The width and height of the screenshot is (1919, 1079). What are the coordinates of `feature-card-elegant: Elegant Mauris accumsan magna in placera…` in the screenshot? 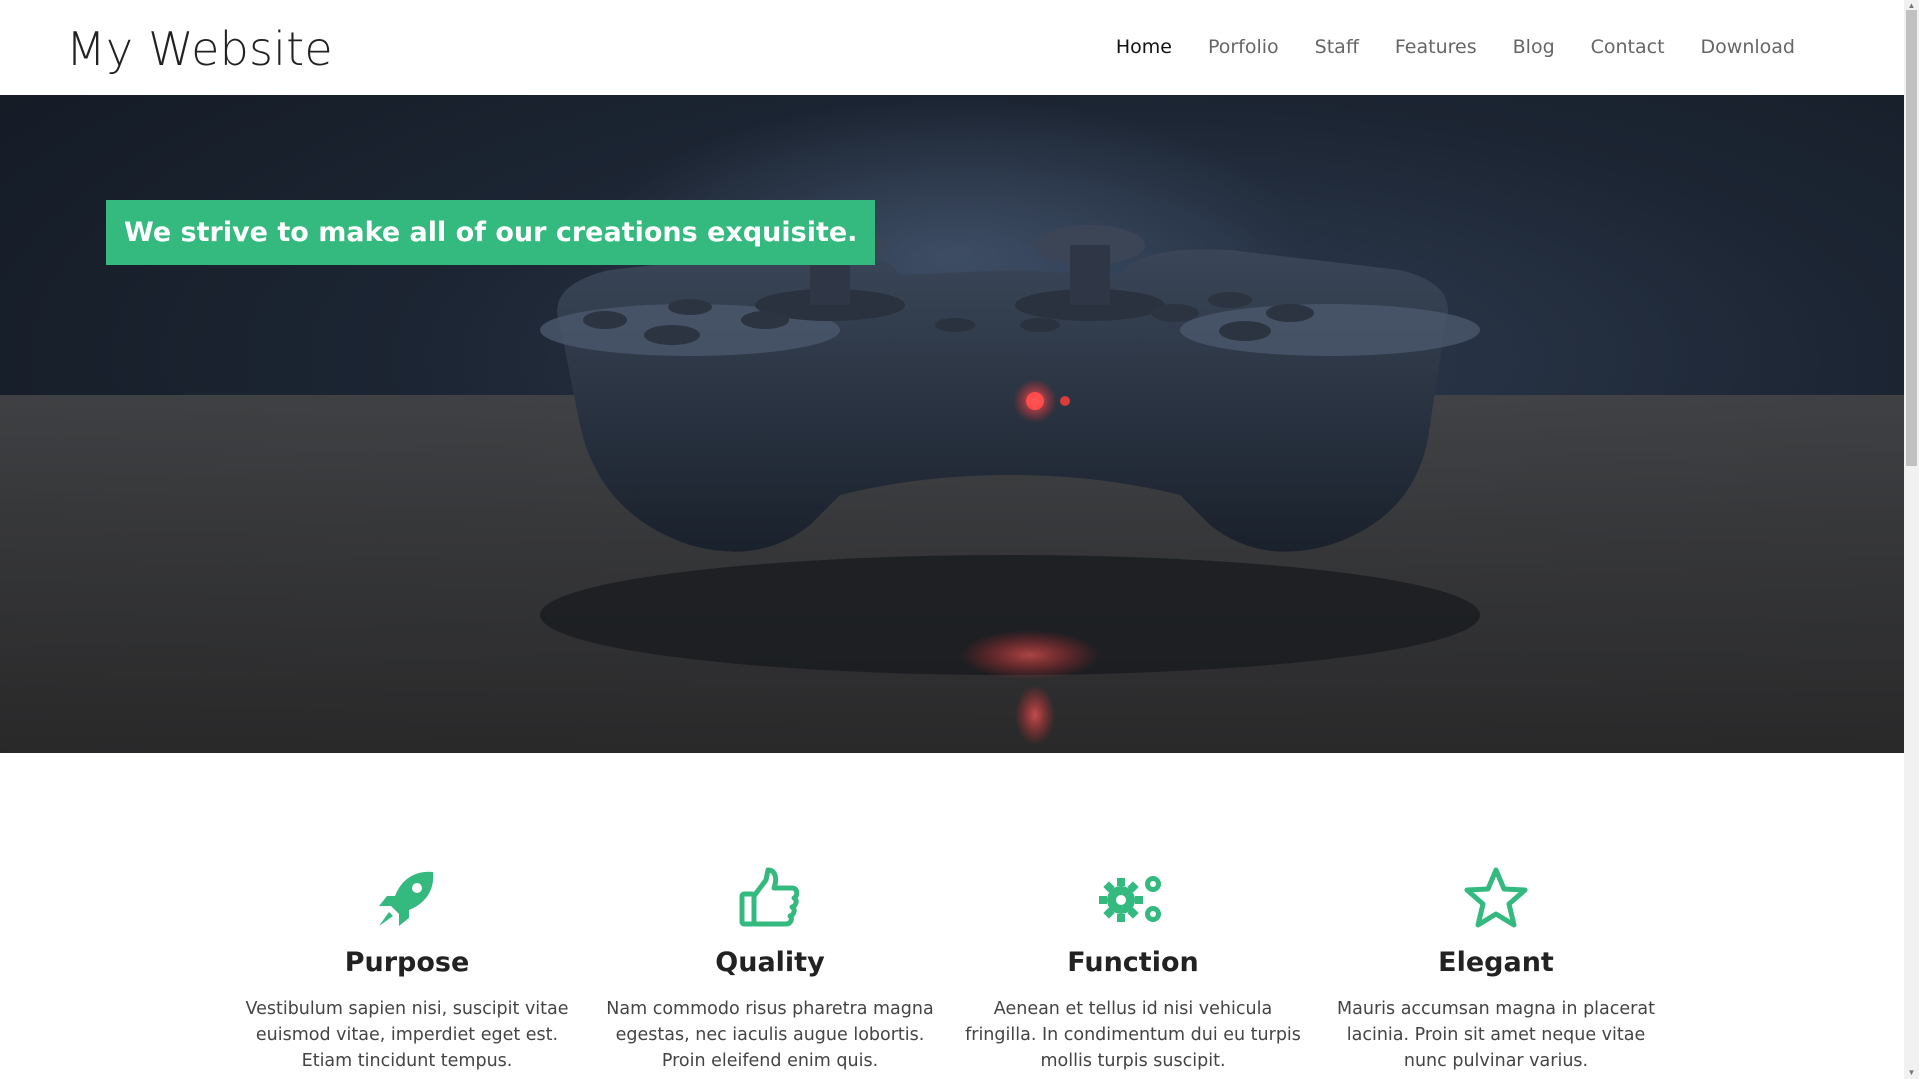 It's located at (1496, 968).